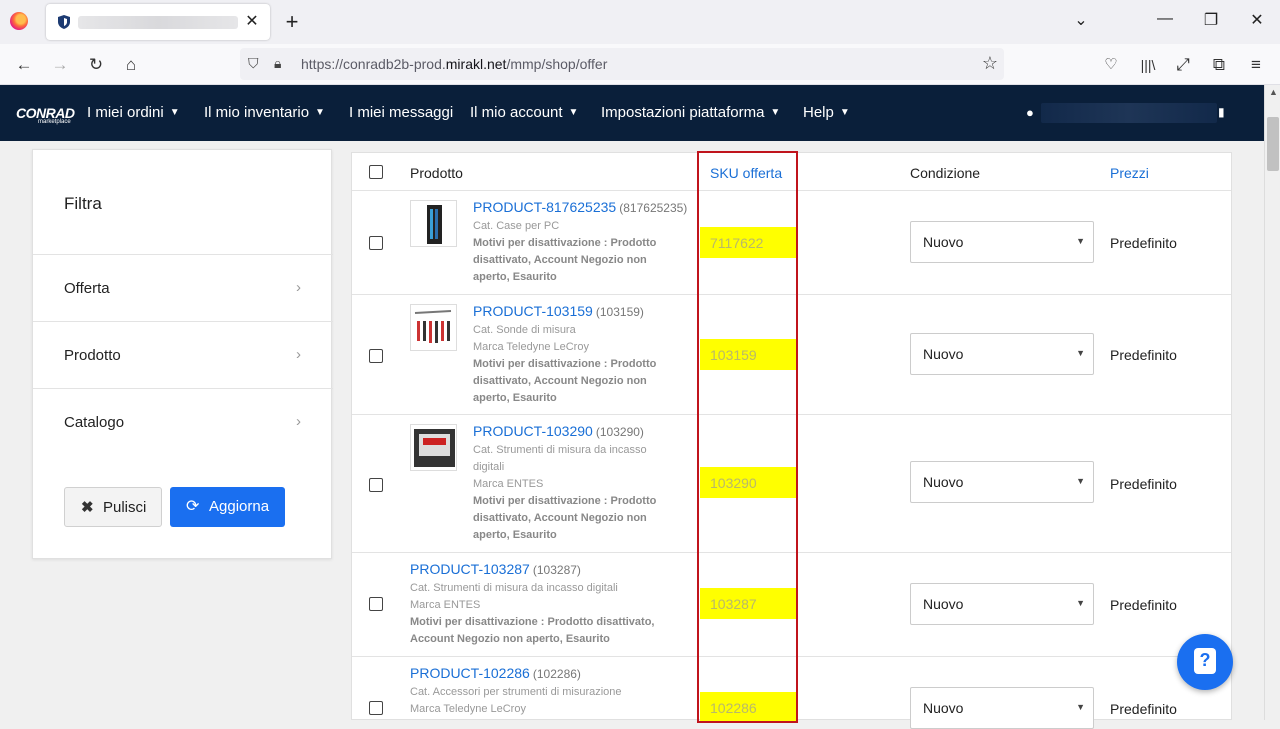 This screenshot has height=729, width=1280. I want to click on filter-title: Filtra, so click(83, 203).